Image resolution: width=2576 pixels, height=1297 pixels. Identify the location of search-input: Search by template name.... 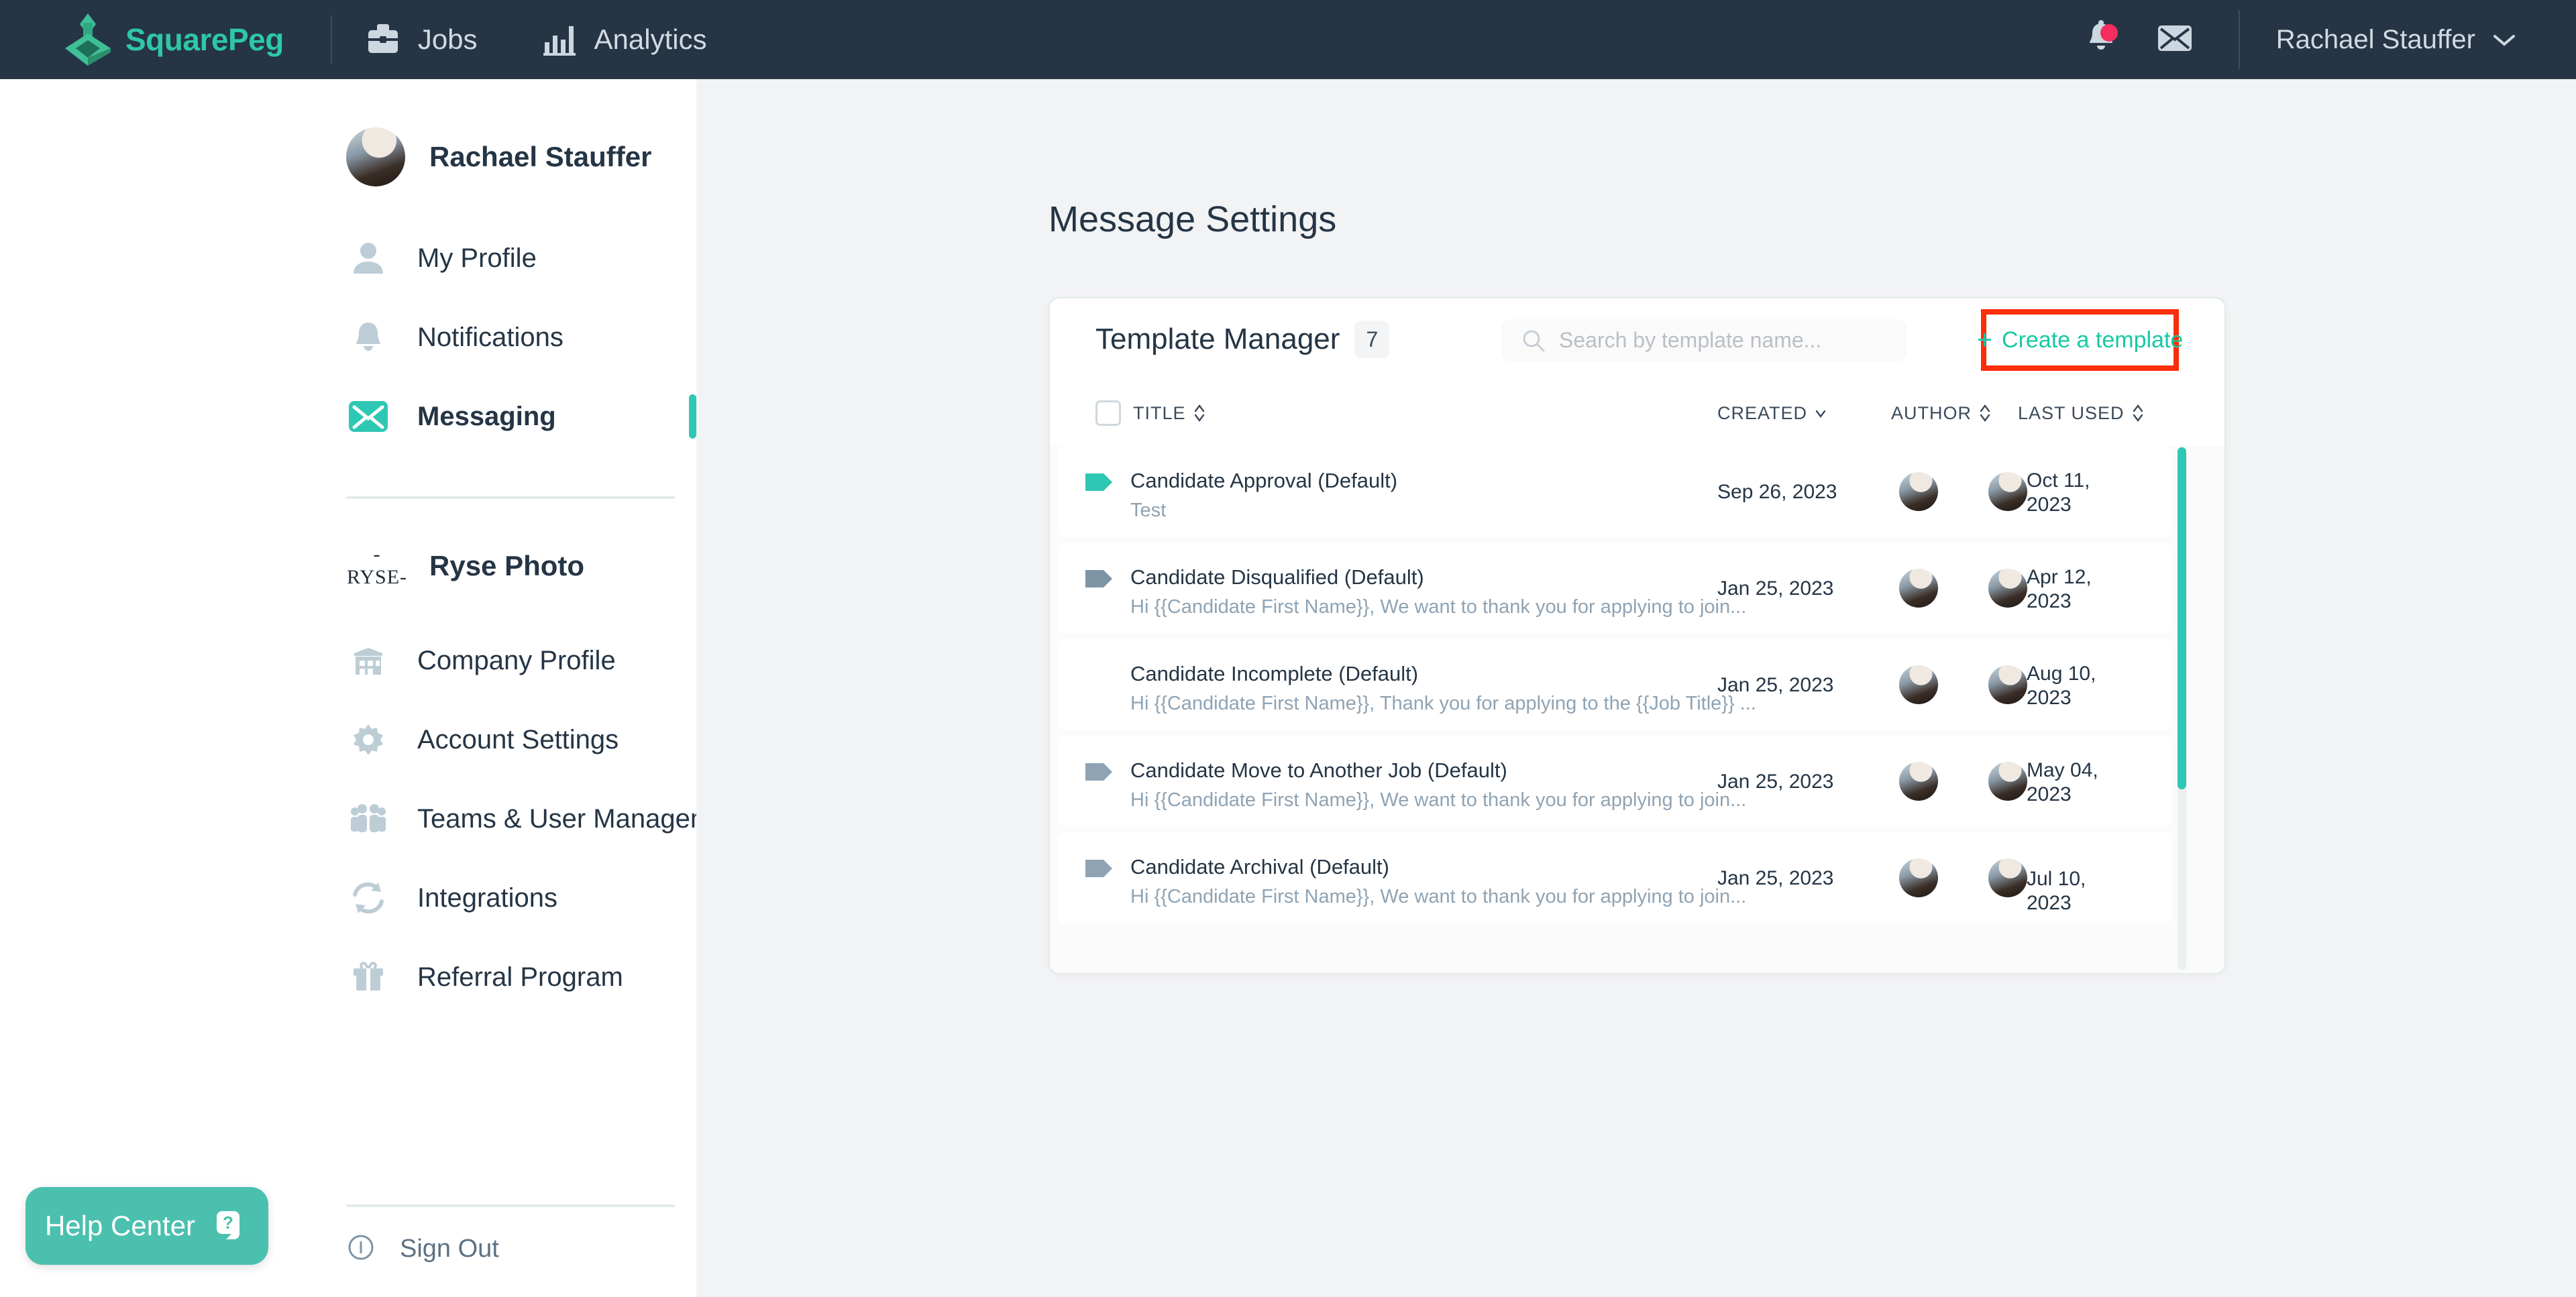
(1704, 340).